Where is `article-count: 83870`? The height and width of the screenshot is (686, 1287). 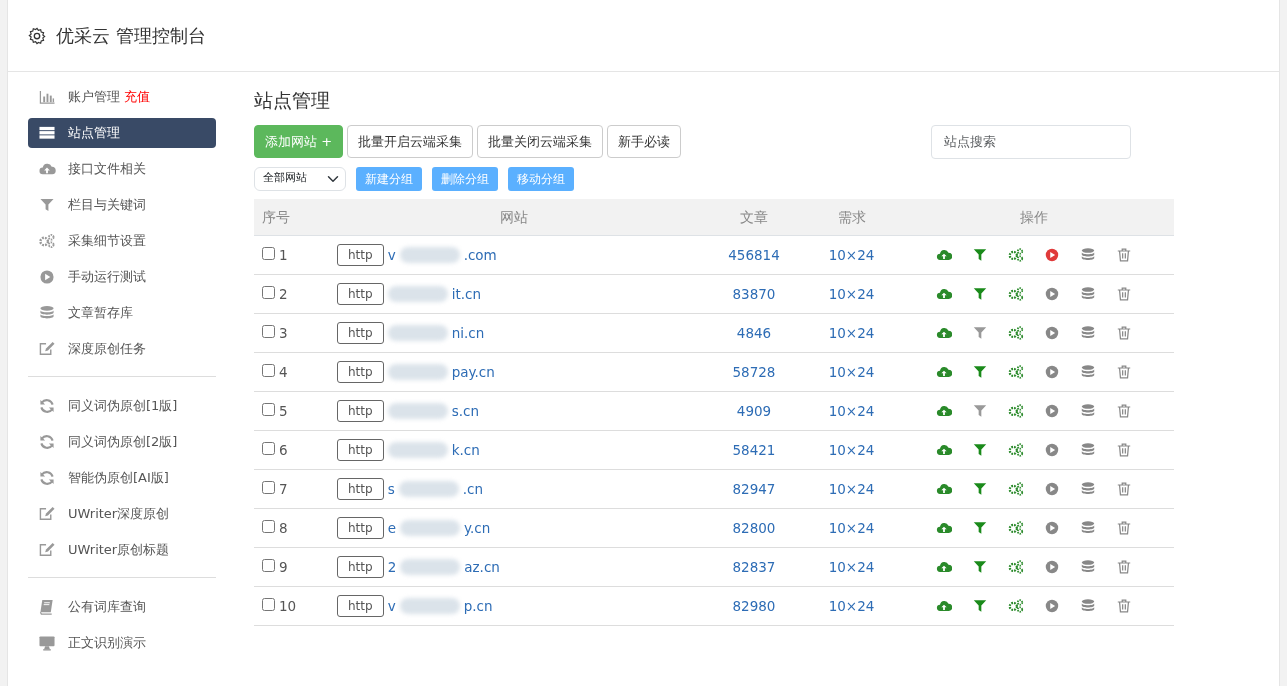
article-count: 83870 is located at coordinates (754, 294).